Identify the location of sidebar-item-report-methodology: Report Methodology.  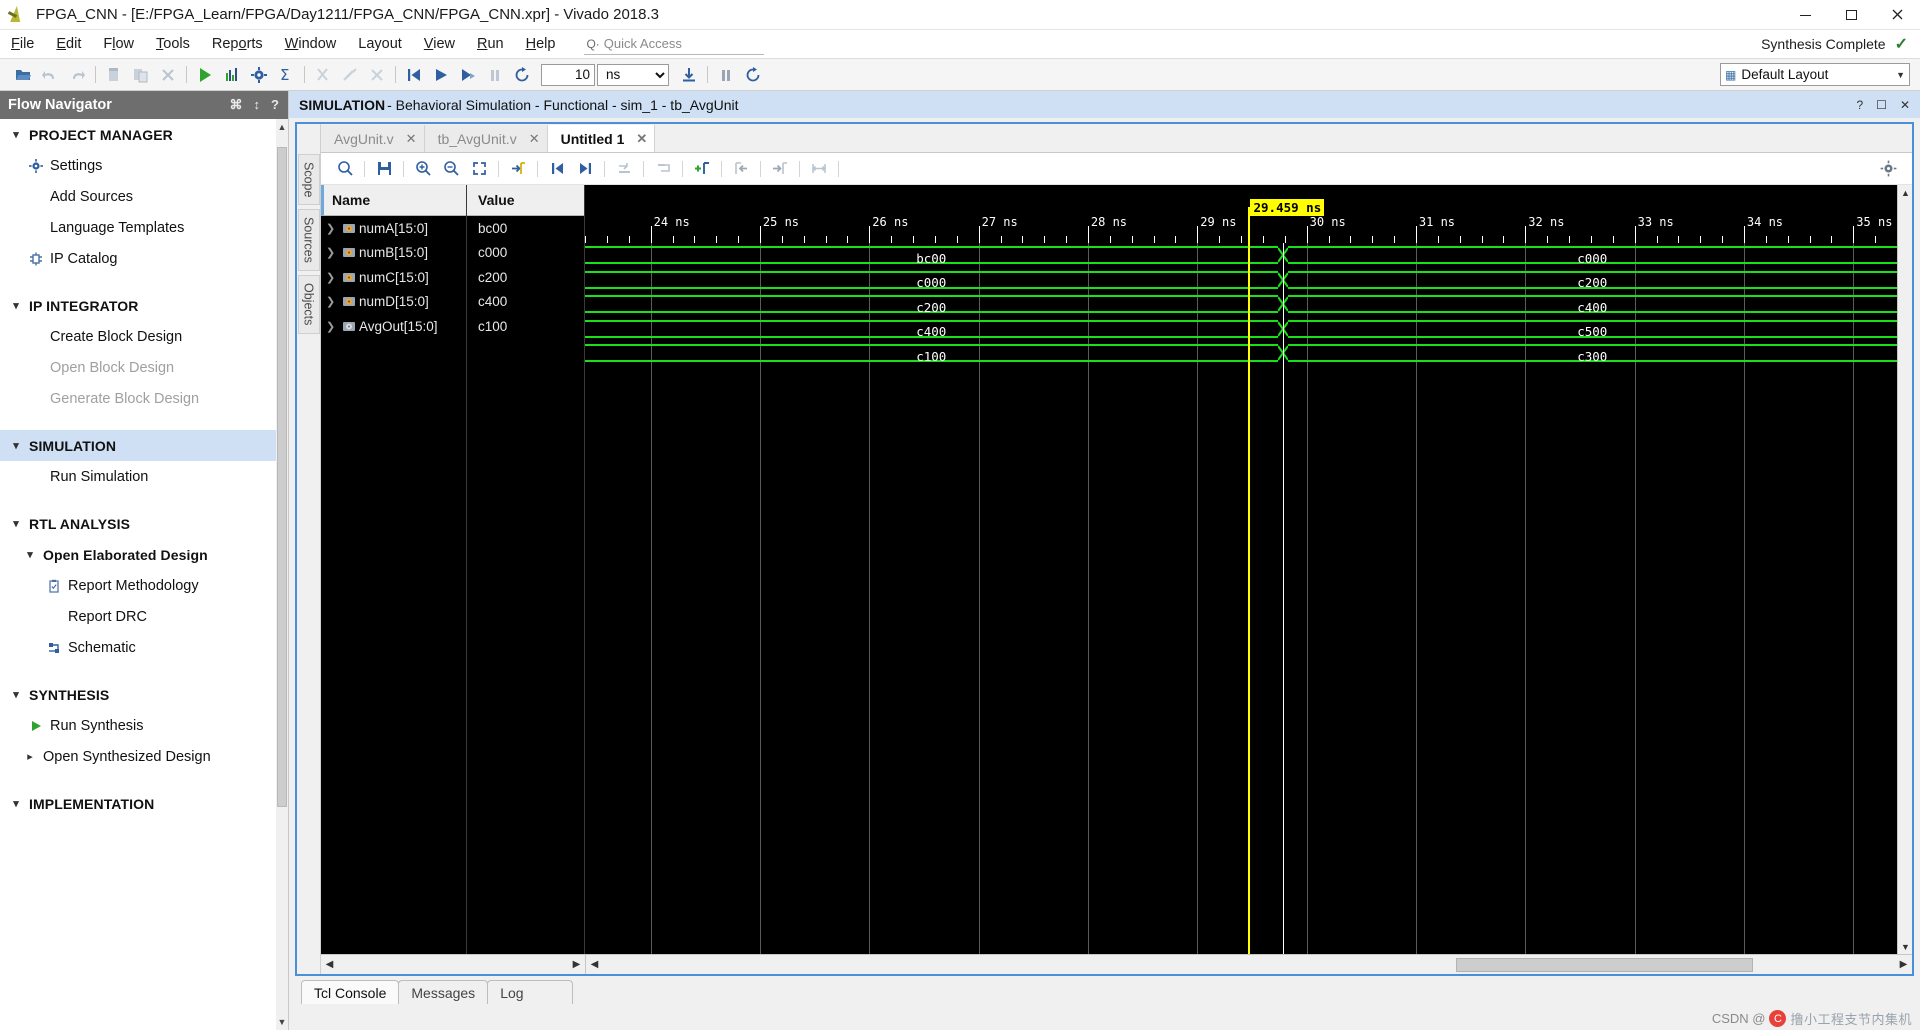
(138, 585).